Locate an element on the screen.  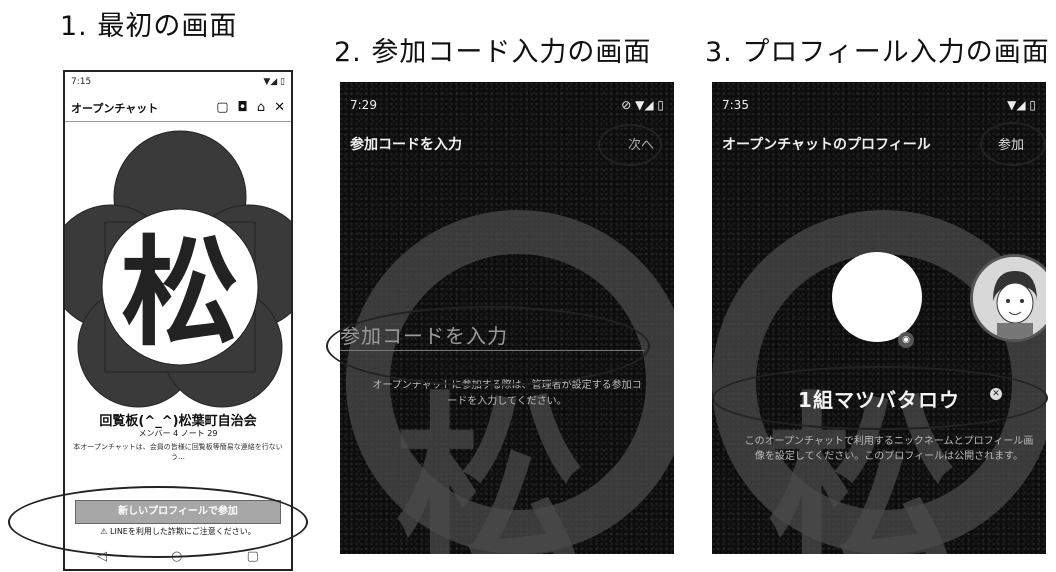
status-time: 7:15 is located at coordinates (81, 82).